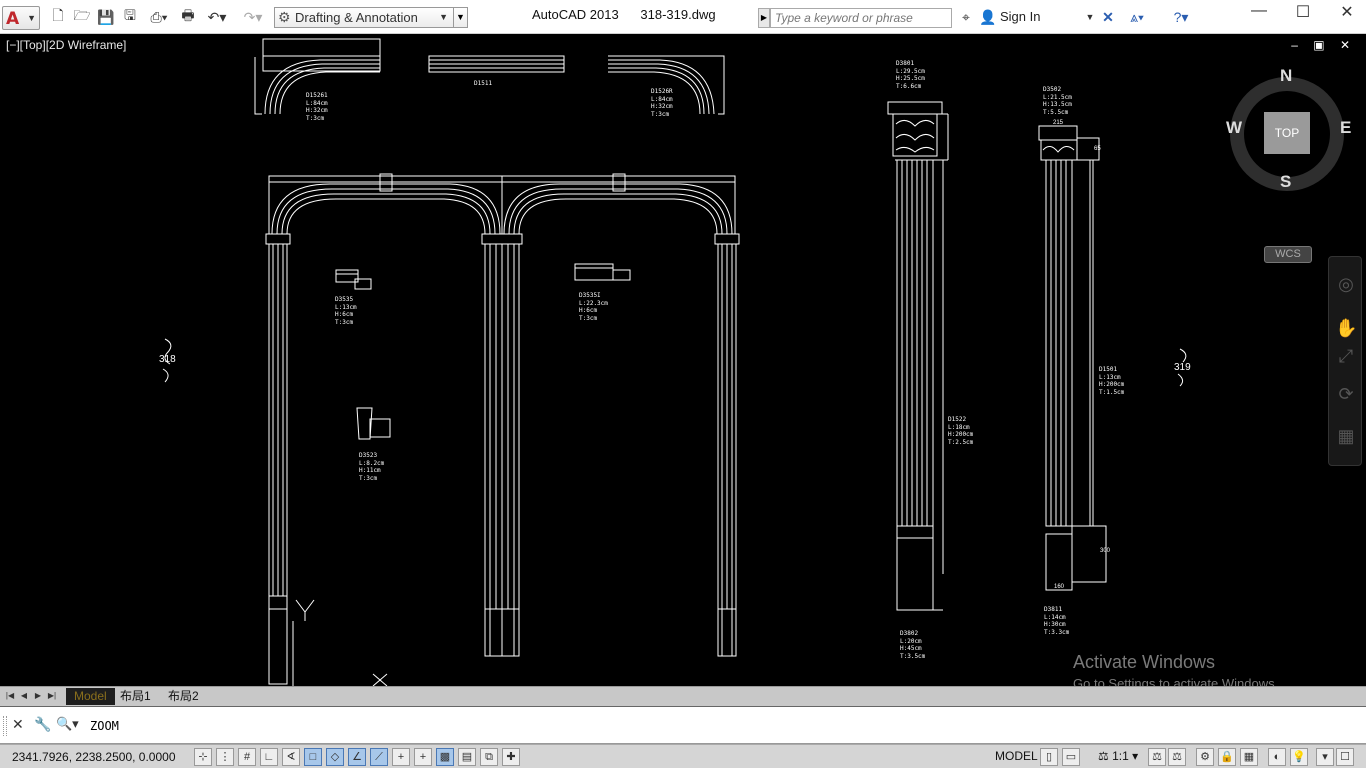 Image resolution: width=1366 pixels, height=768 pixels. I want to click on print-icon: 🖶, so click(188, 16).